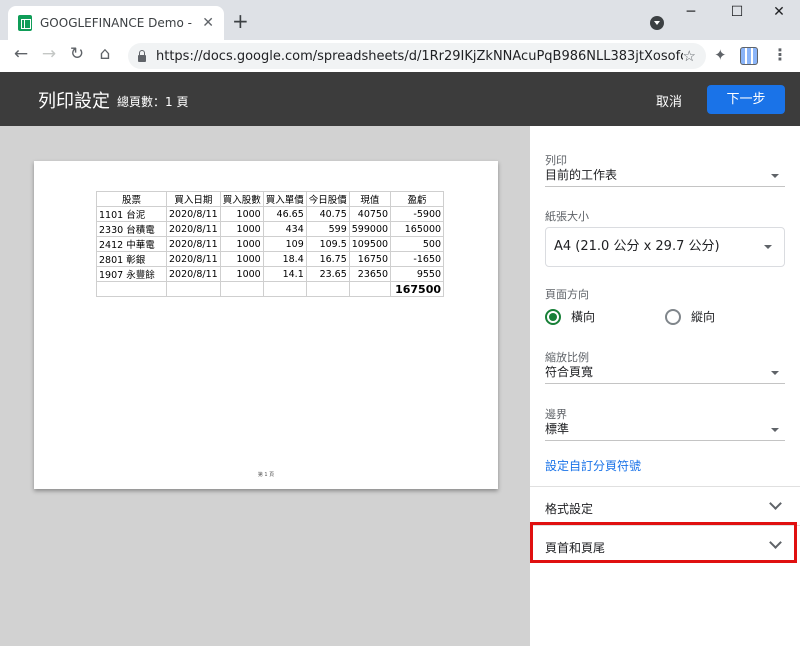 This screenshot has height=646, width=800. Describe the element at coordinates (691, 12) in the screenshot. I see `minimize-icon: ─` at that location.